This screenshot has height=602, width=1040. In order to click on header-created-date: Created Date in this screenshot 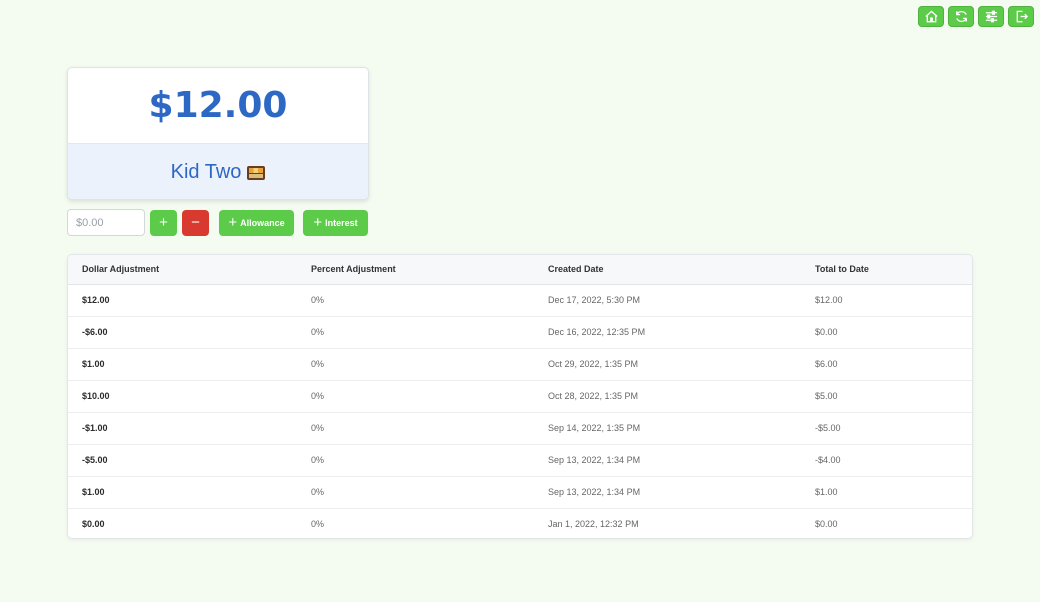, I will do `click(667, 270)`.